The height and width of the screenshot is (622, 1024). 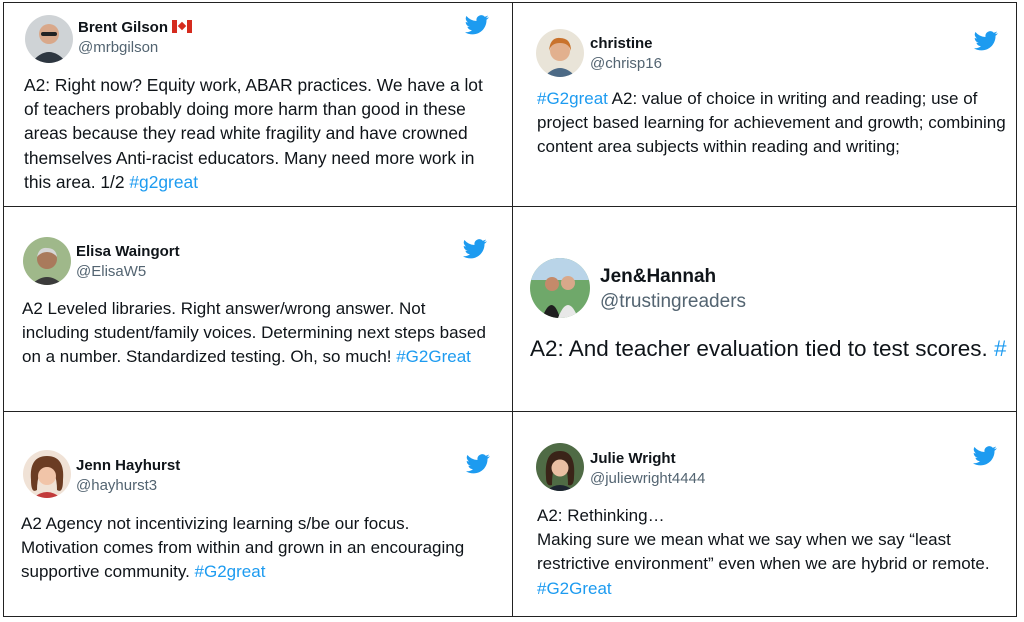 I want to click on user-handle: @trustingreaders, so click(x=673, y=302).